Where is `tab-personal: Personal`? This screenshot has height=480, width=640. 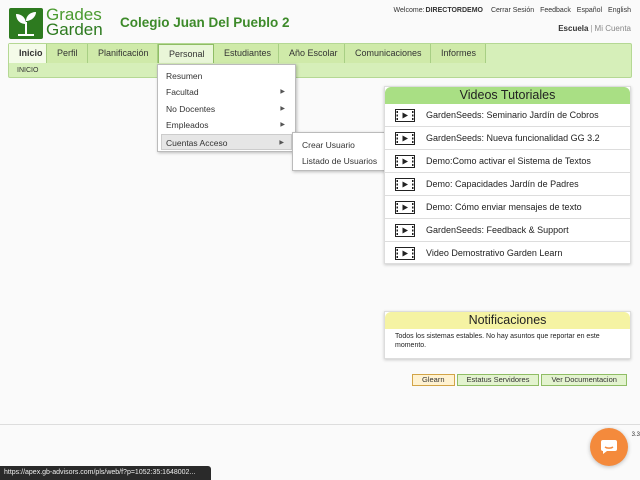 tab-personal: Personal is located at coordinates (186, 53).